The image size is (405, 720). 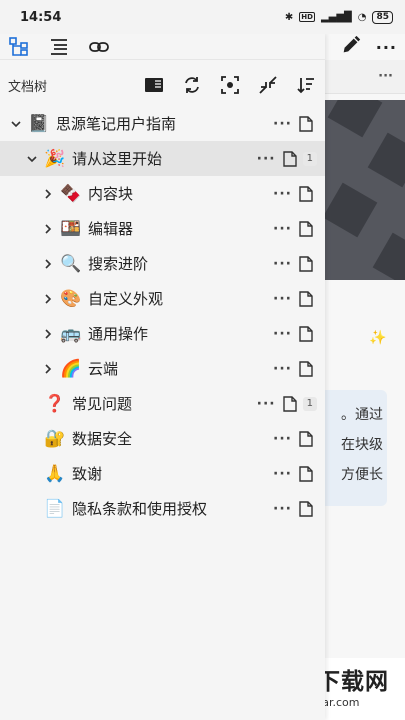 What do you see at coordinates (289, 17) in the screenshot?
I see `bluetooth-icon: ✱` at bounding box center [289, 17].